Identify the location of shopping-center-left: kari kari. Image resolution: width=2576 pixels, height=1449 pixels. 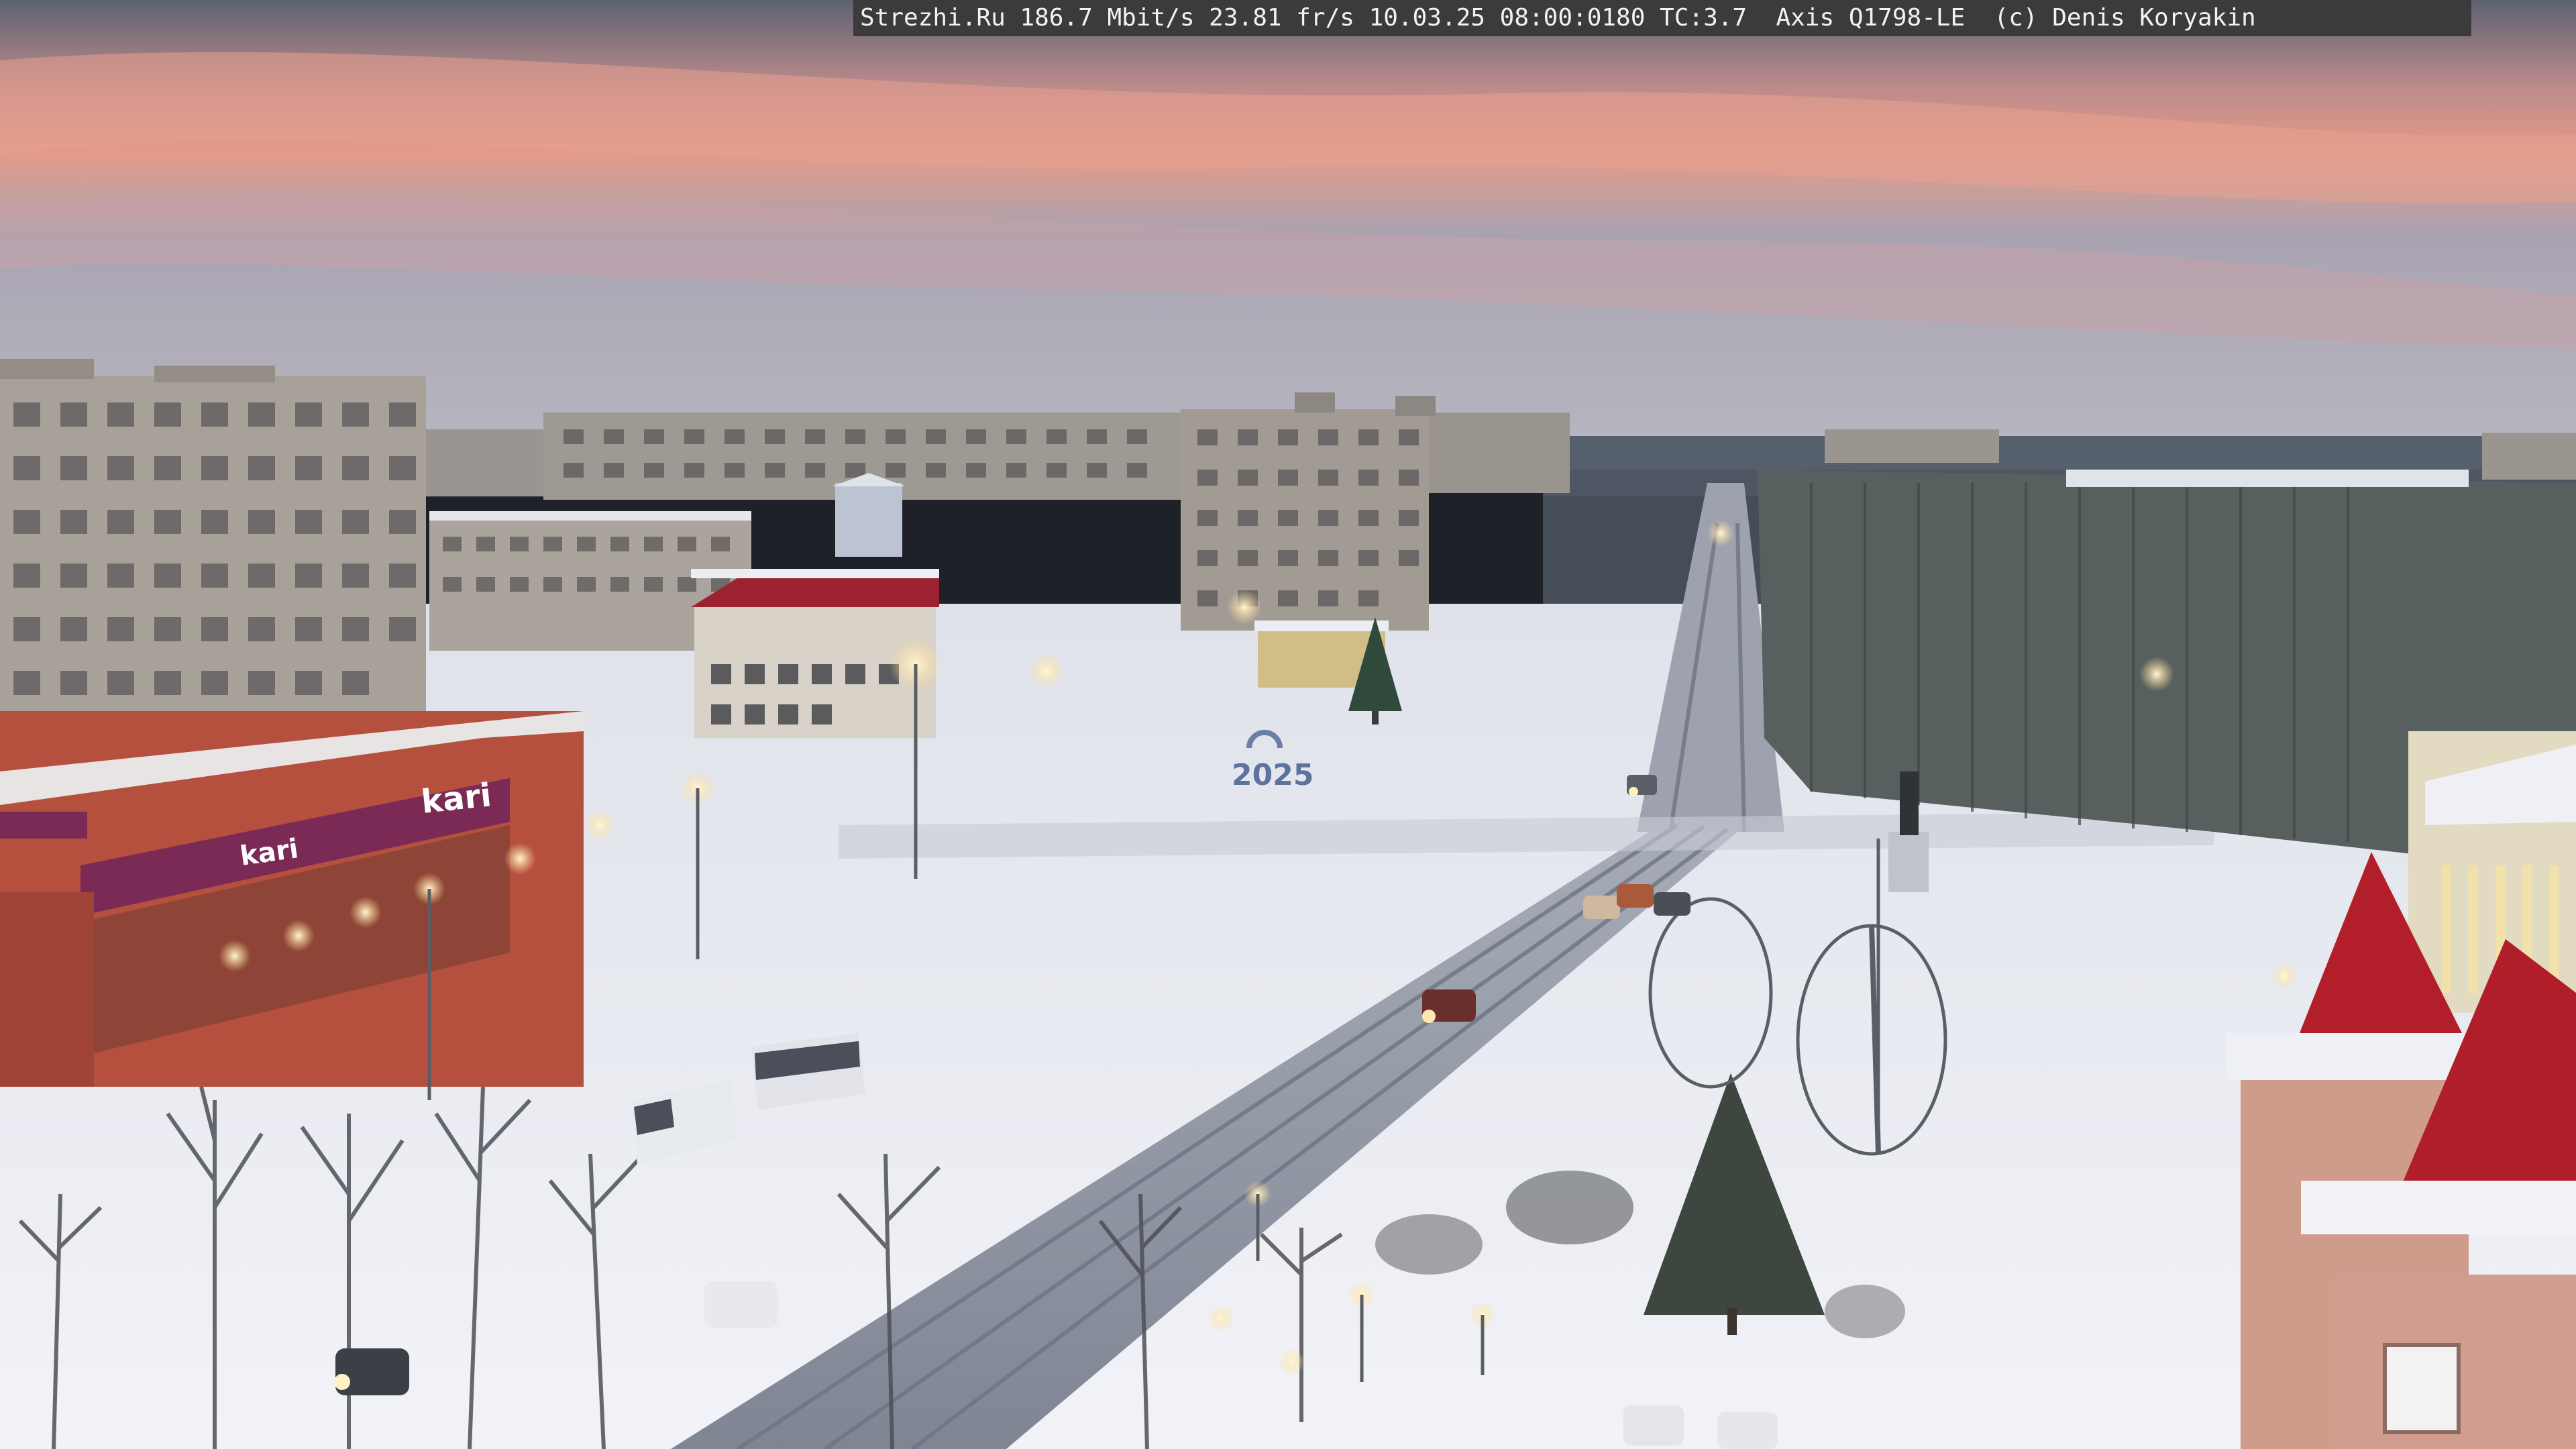
(292, 899).